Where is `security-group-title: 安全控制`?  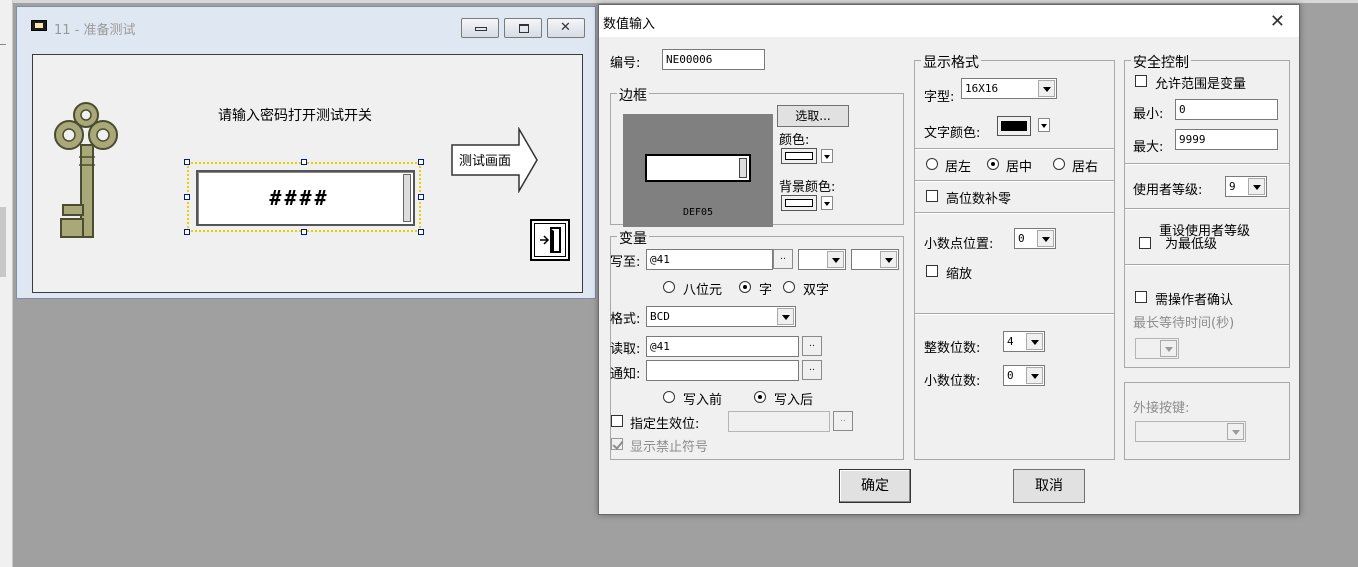 security-group-title: 安全控制 is located at coordinates (1161, 62).